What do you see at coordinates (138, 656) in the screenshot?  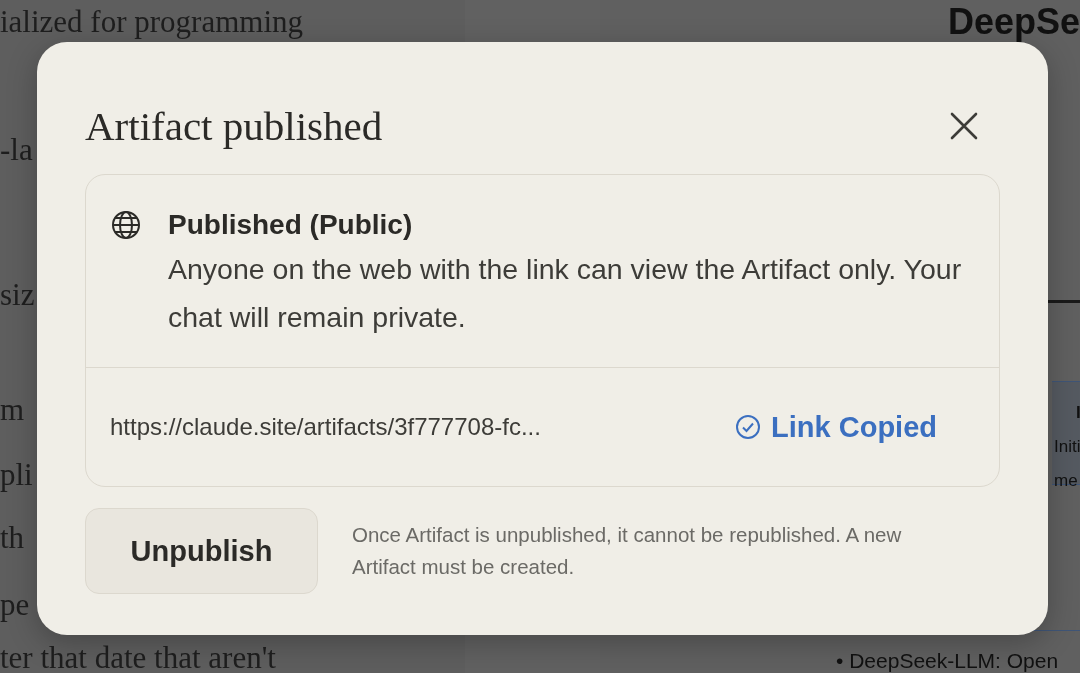 I see `background-text: ter that date that aren't` at bounding box center [138, 656].